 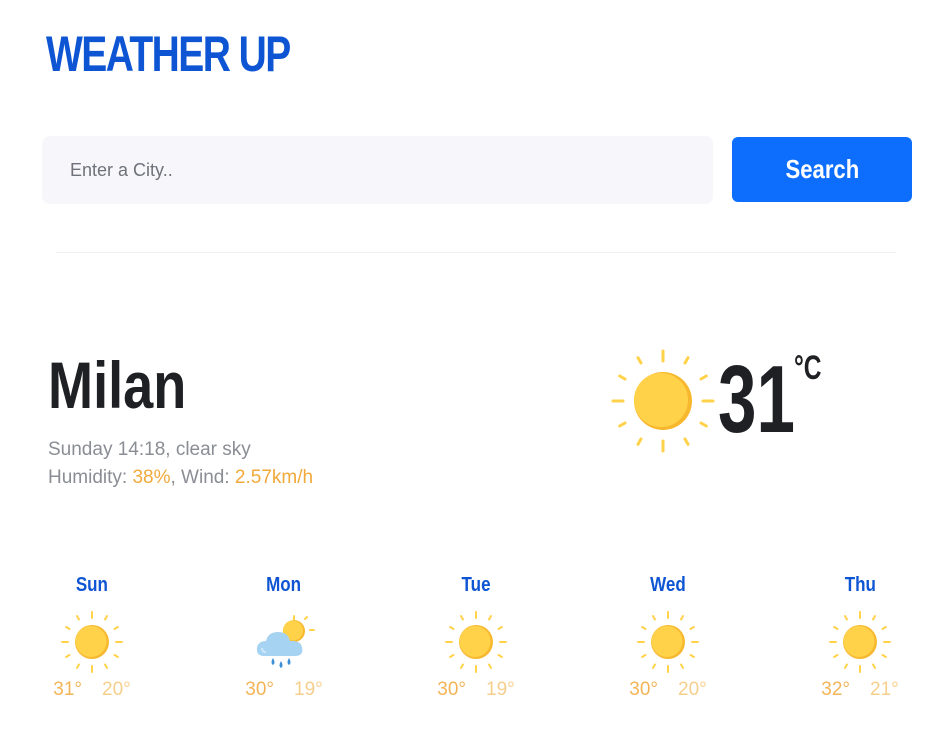 What do you see at coordinates (884, 689) in the screenshot?
I see `forecast-low: 21°` at bounding box center [884, 689].